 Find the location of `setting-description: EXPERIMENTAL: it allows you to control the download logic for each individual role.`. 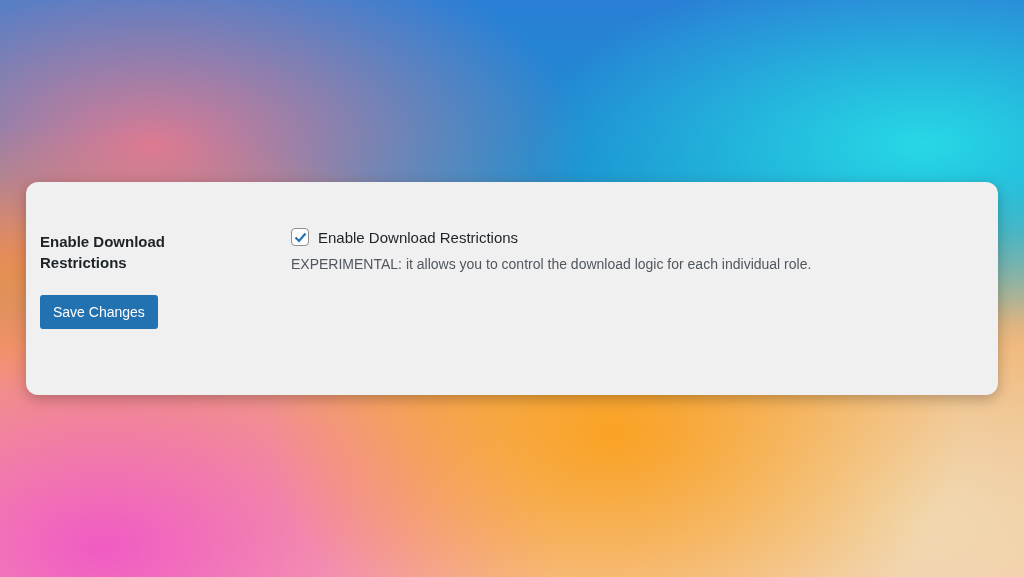

setting-description: EXPERIMENTAL: it allows you to control the download logic for each individual role. is located at coordinates (551, 264).